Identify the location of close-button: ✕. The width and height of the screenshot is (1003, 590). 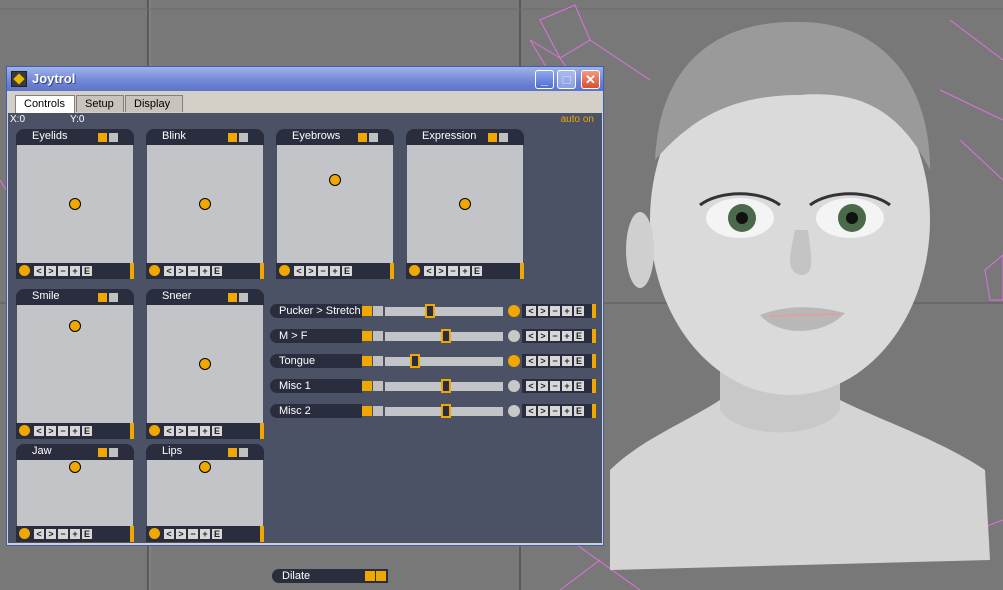
(590, 79).